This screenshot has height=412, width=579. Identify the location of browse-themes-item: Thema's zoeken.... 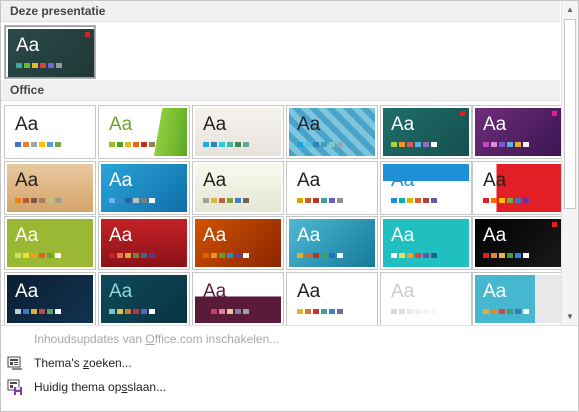
(289, 363).